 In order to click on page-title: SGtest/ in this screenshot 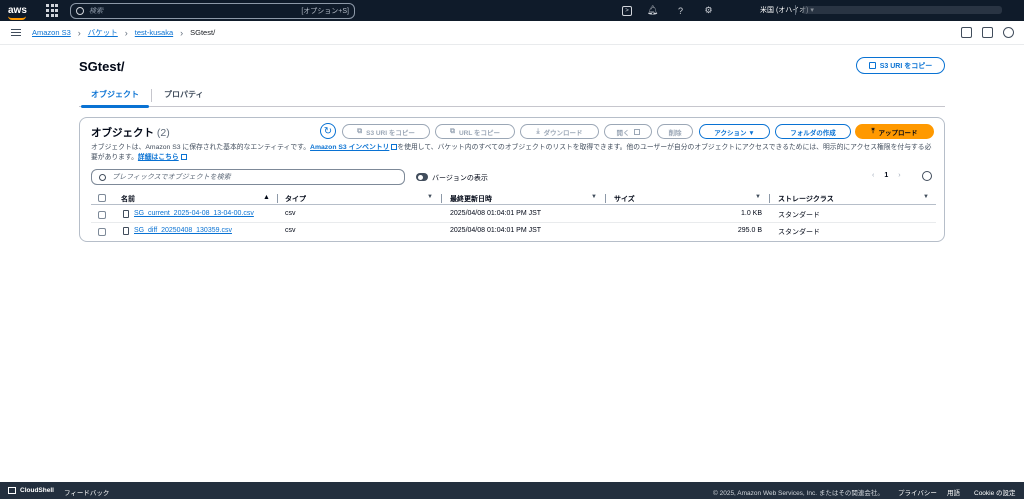, I will do `click(102, 66)`.